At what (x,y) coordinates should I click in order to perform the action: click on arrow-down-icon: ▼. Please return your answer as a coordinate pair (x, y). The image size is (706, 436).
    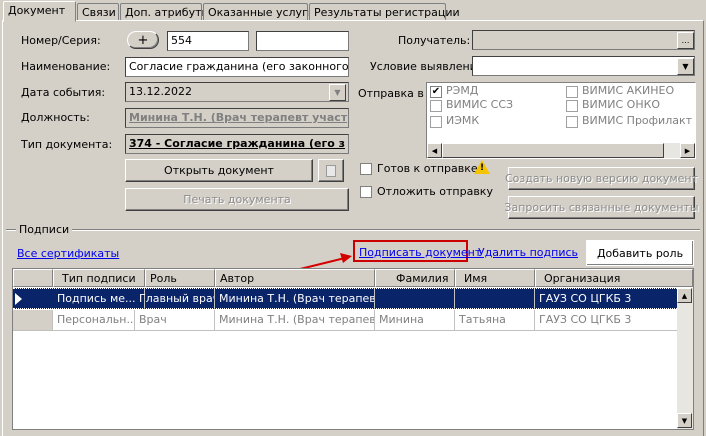
    Looking at the image, I should click on (684, 420).